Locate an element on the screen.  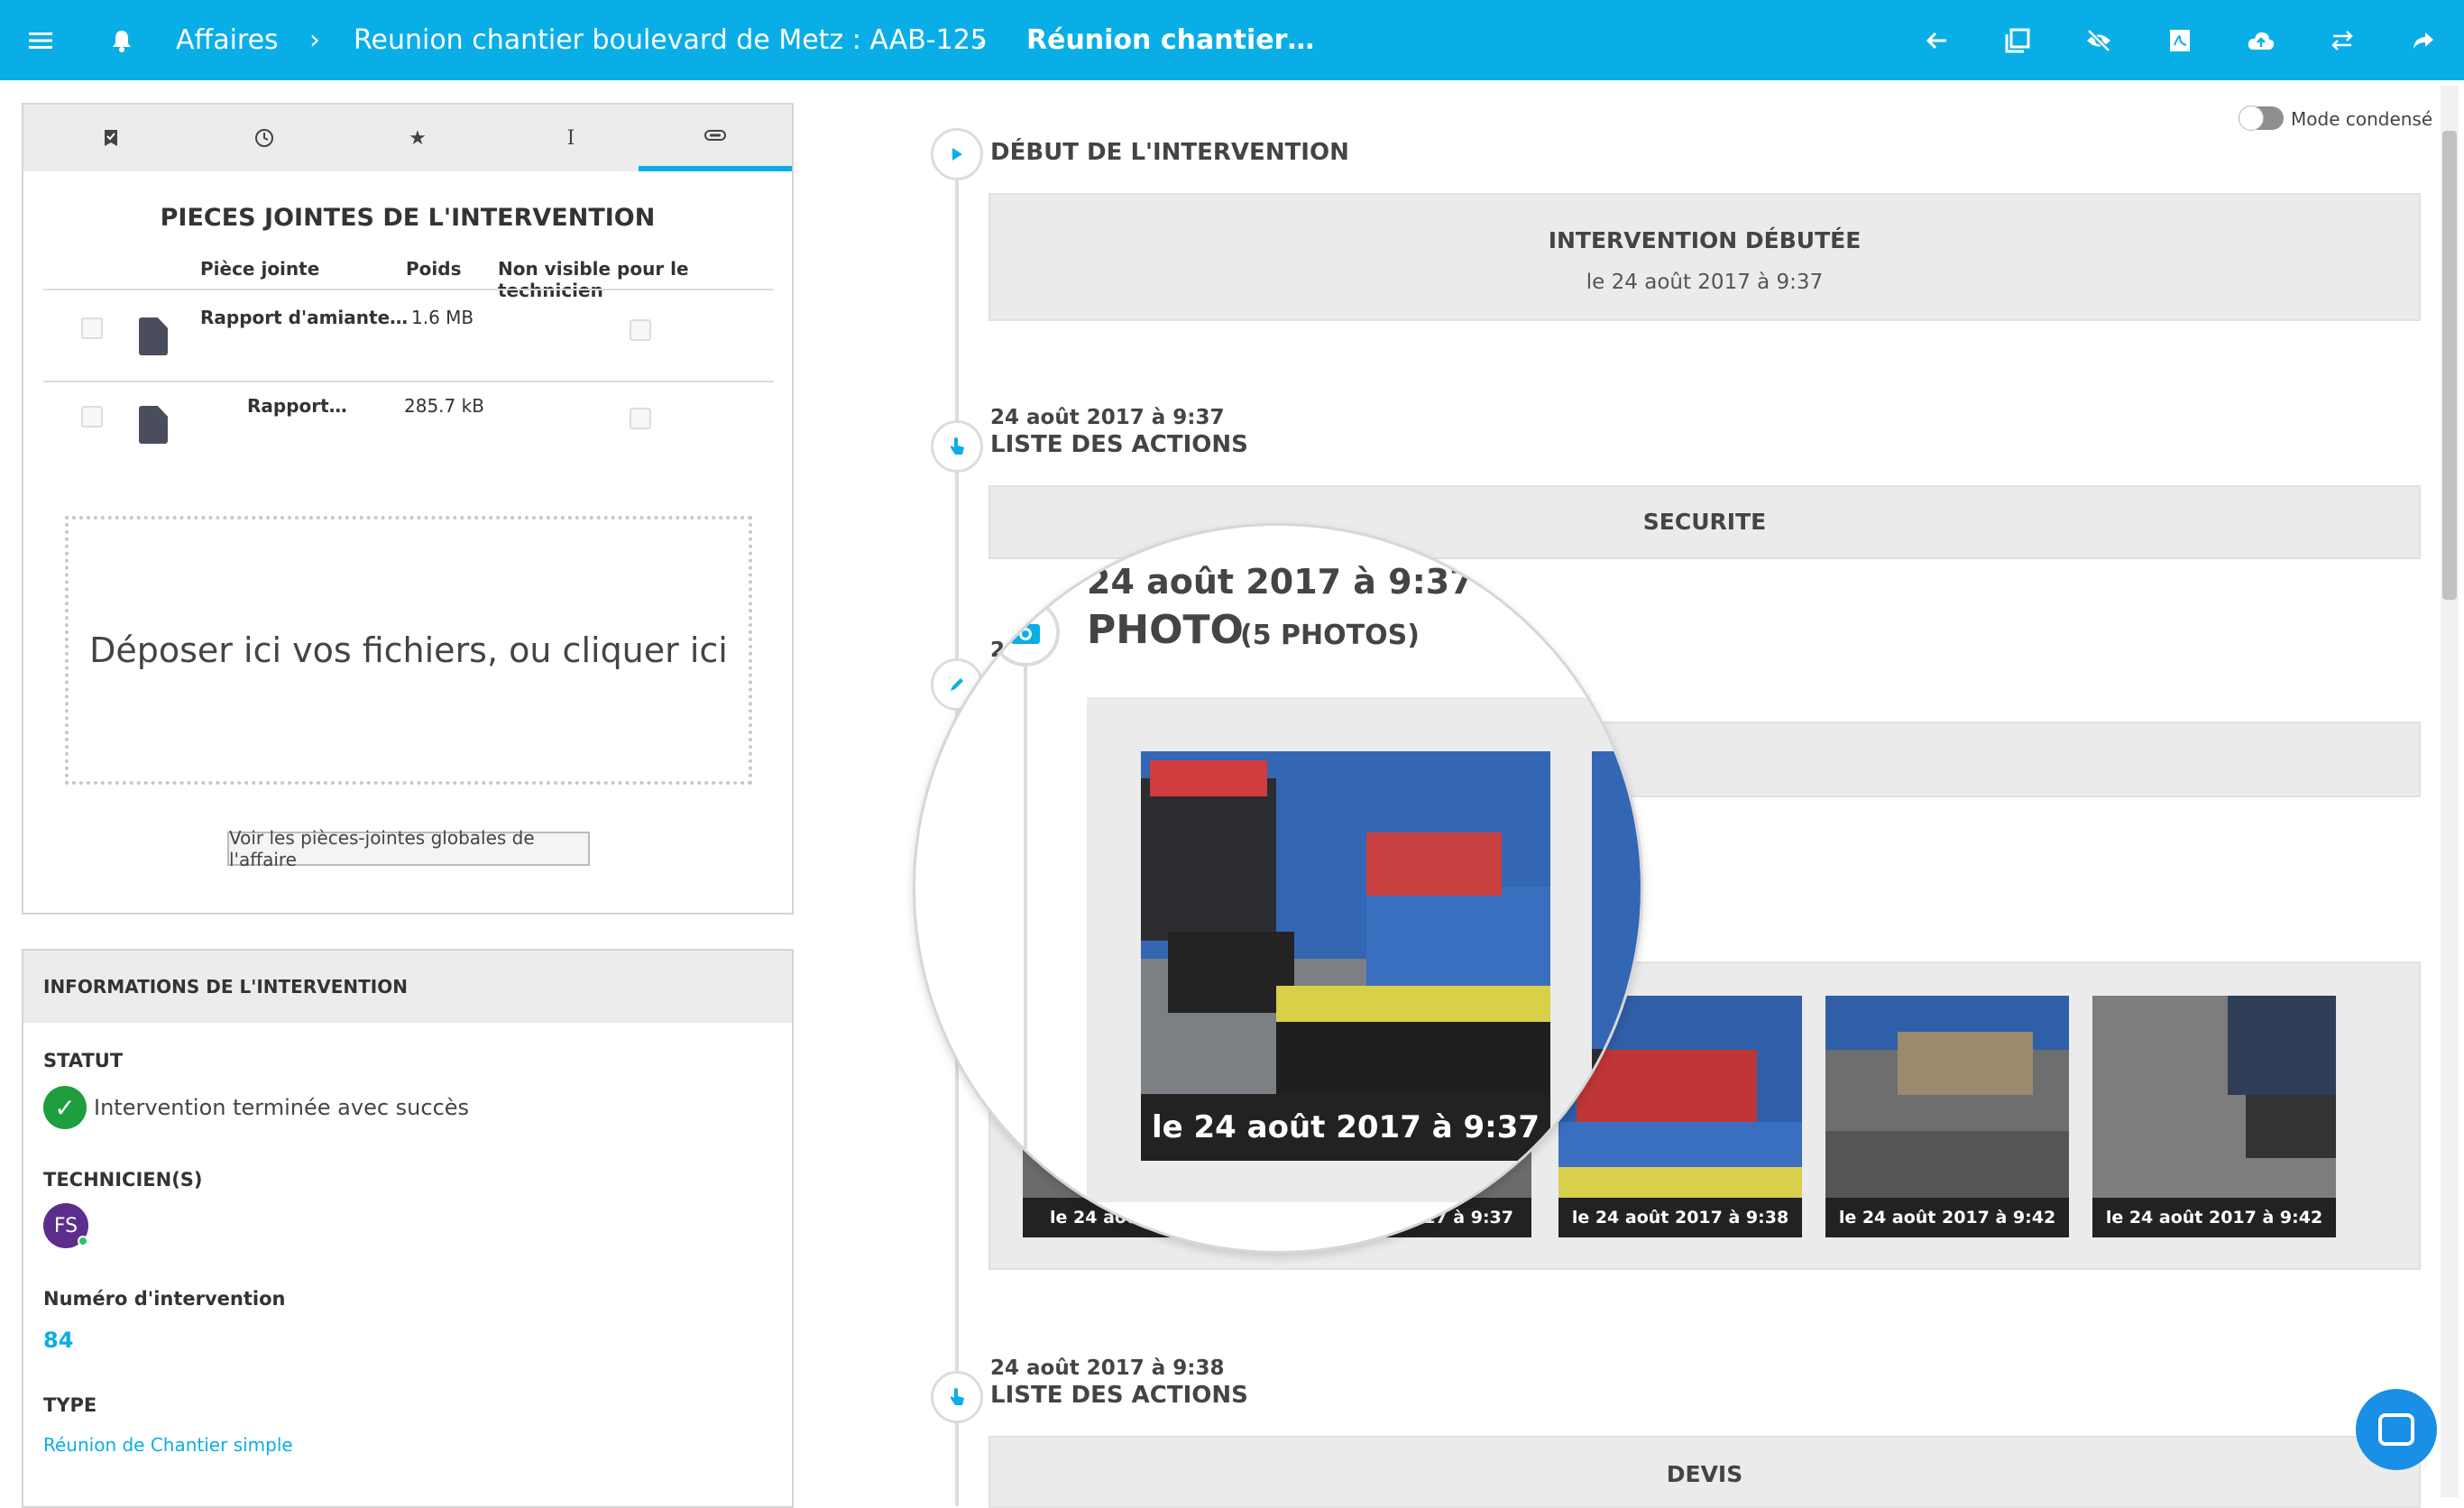
magnified-photo-caption: le 24 août 2017 à 9:37 is located at coordinates (1345, 1127).